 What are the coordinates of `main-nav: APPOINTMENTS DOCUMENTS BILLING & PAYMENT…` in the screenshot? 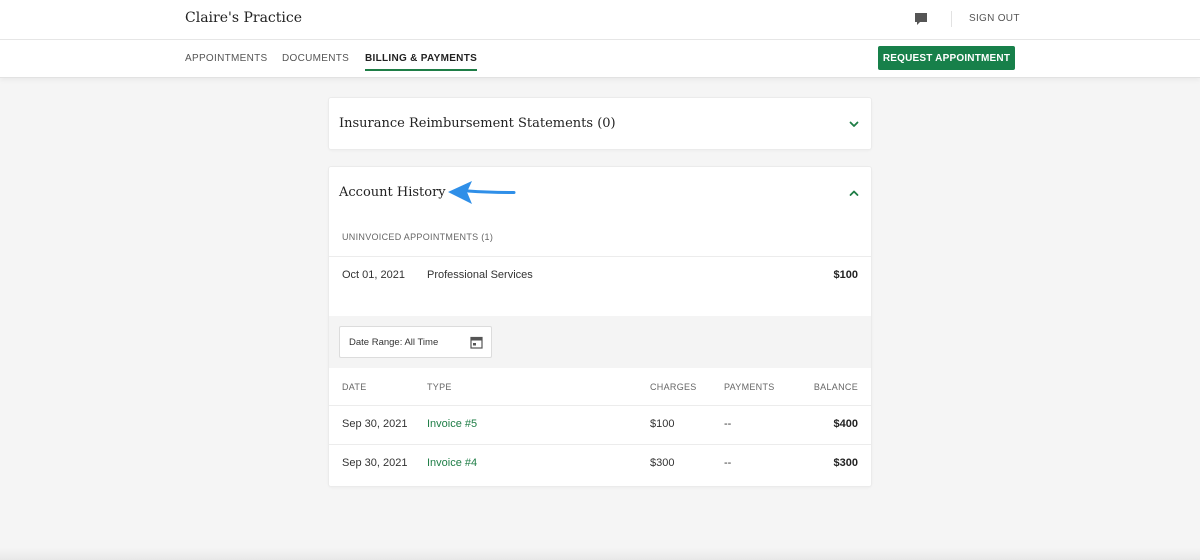 It's located at (600, 59).